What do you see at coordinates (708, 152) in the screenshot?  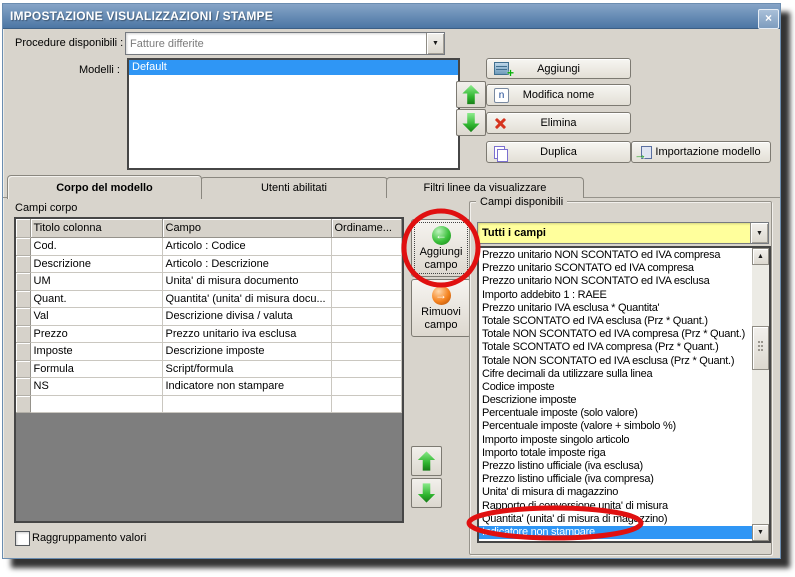 I see `import-label: Importazione modello` at bounding box center [708, 152].